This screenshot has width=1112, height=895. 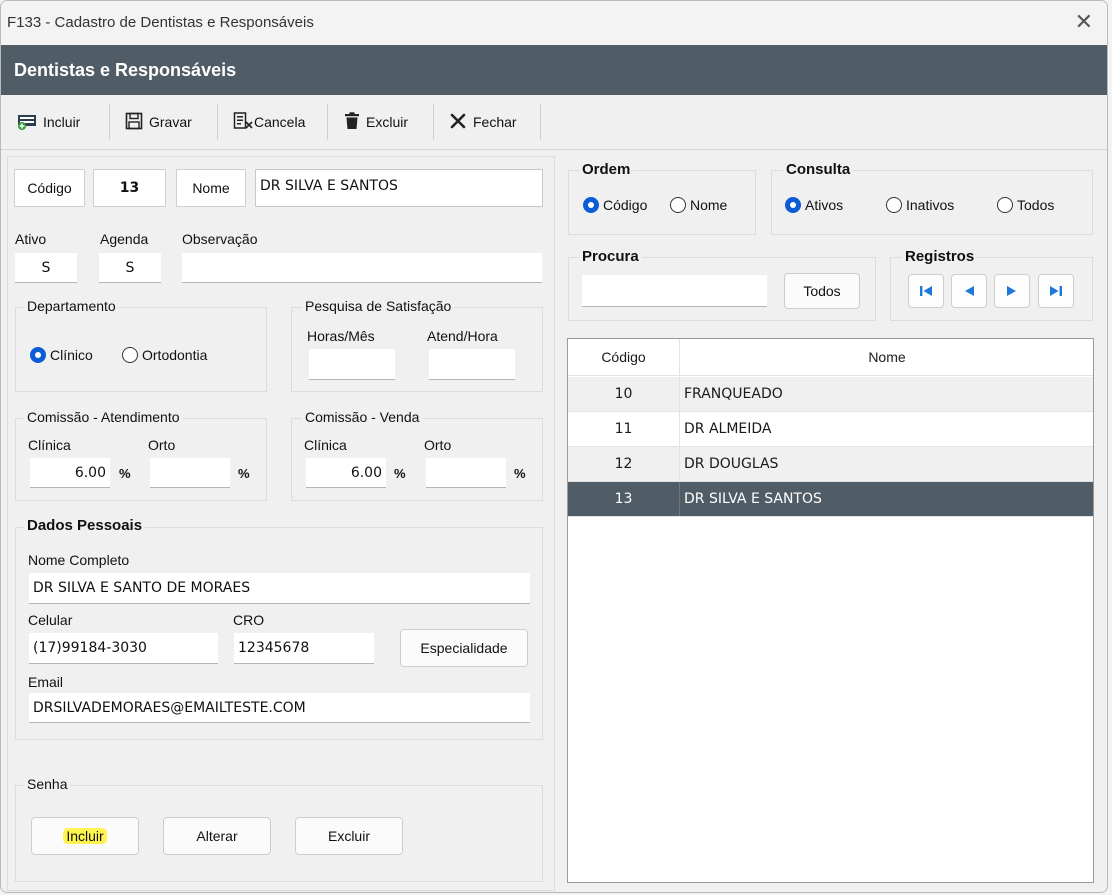 What do you see at coordinates (243, 122) in the screenshot?
I see `cancel-document-icon` at bounding box center [243, 122].